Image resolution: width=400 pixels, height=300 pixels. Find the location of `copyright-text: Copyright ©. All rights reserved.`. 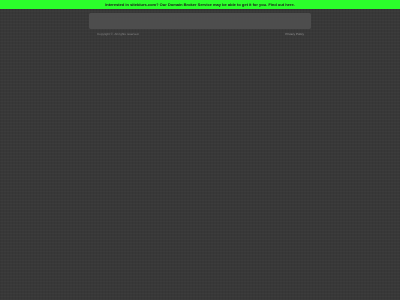

copyright-text: Copyright ©. All rights reserved. is located at coordinates (118, 33).